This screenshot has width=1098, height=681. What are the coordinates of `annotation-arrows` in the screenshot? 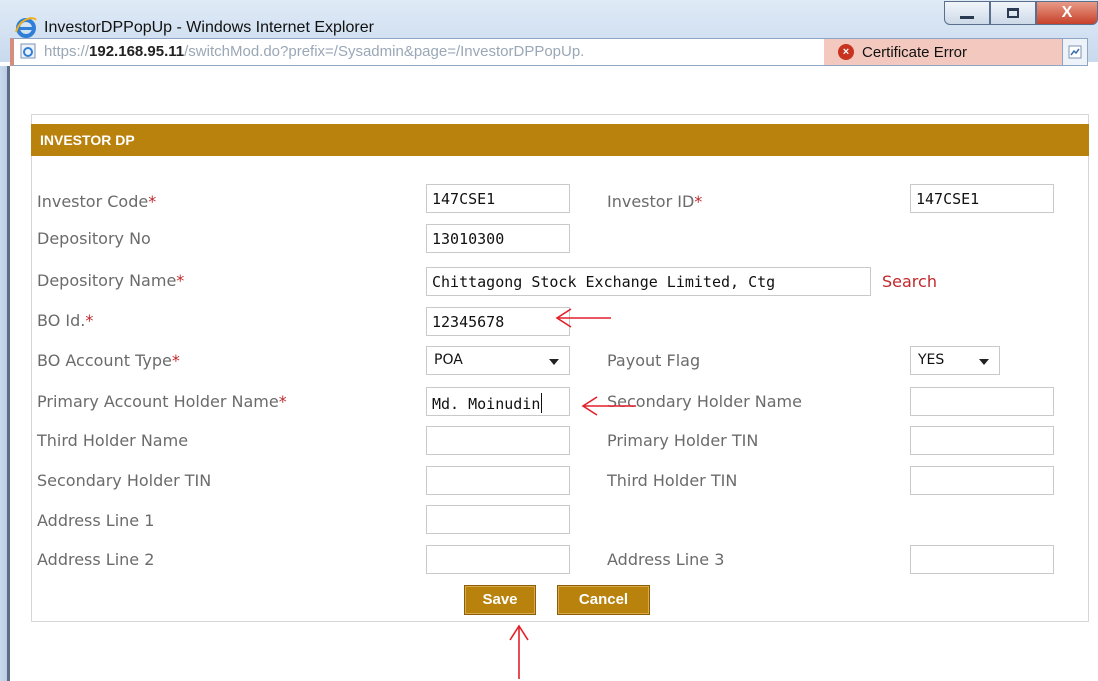 It's located at (572, 493).